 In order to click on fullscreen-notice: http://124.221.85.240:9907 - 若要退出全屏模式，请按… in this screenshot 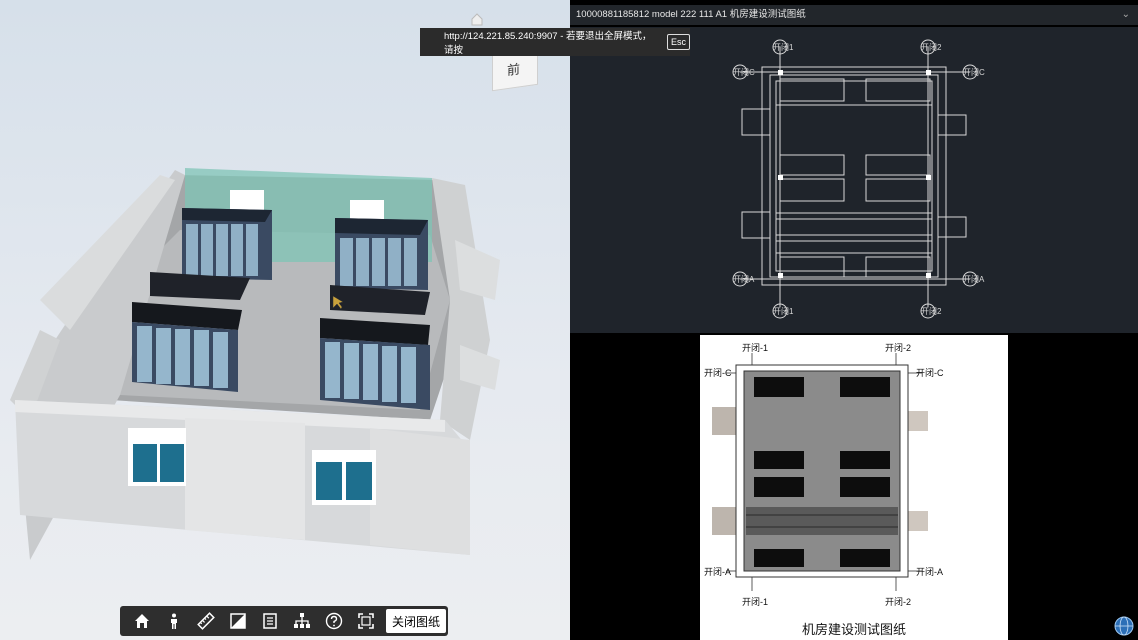, I will do `click(555, 42)`.